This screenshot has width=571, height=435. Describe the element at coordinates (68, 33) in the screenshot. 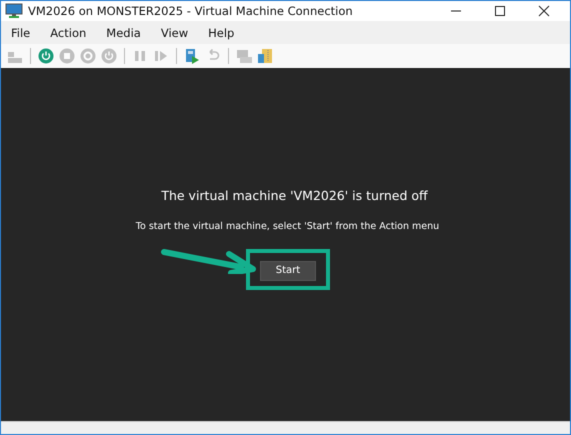

I see `menu-item: Action` at that location.